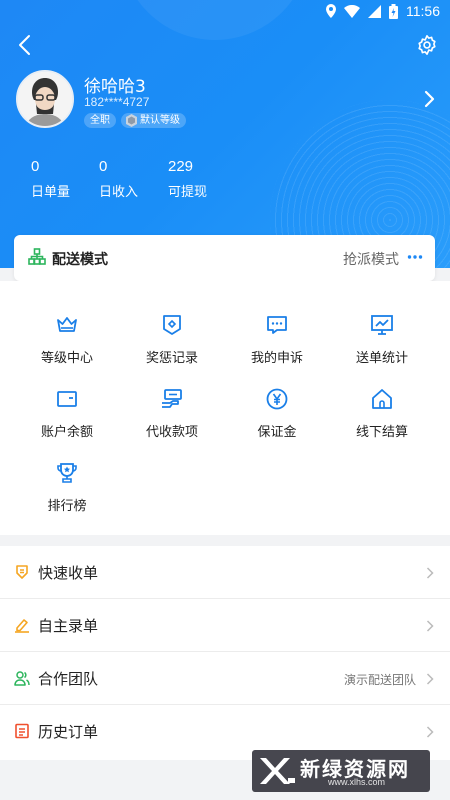 The image size is (450, 800). What do you see at coordinates (371, 260) in the screenshot?
I see `delivery-mode-value: 抢派模式` at bounding box center [371, 260].